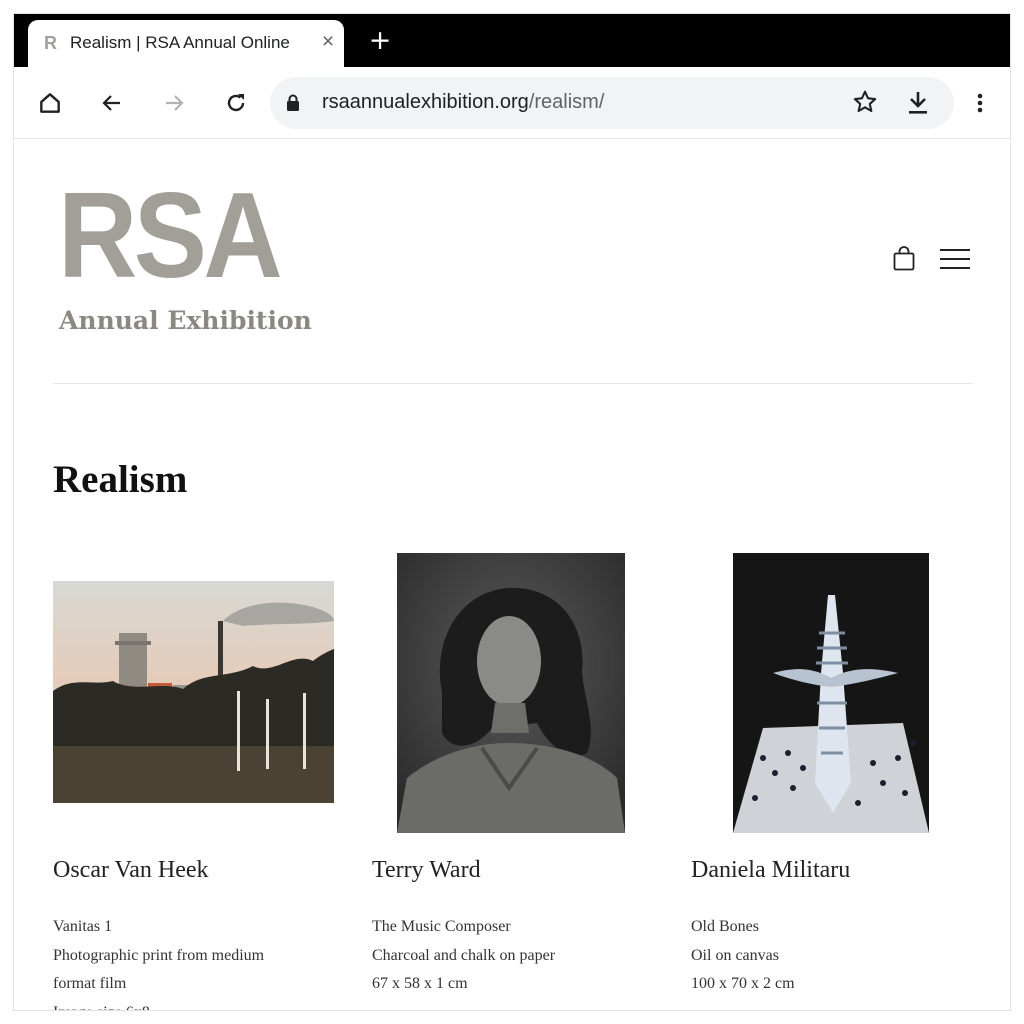 This screenshot has width=1024, height=1024. Describe the element at coordinates (380, 41) in the screenshot. I see `new-tab-button: +` at that location.